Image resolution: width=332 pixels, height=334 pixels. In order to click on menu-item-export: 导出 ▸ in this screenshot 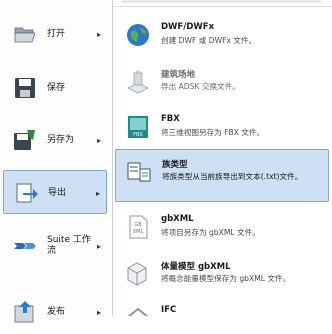, I will do `click(55, 192)`.